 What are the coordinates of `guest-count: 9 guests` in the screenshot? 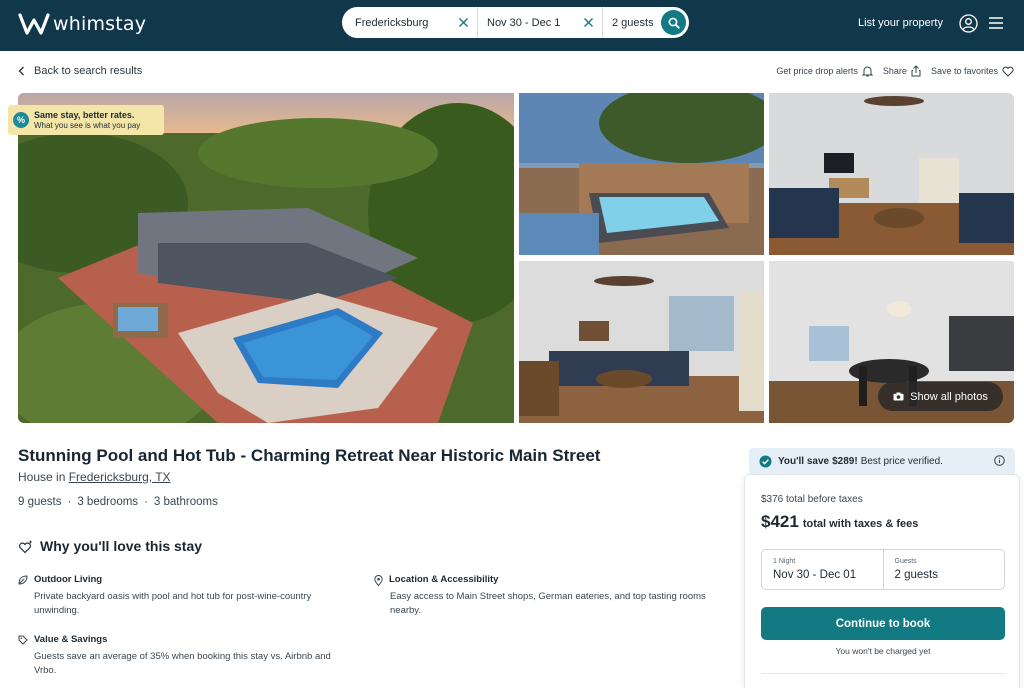 It's located at (40, 502).